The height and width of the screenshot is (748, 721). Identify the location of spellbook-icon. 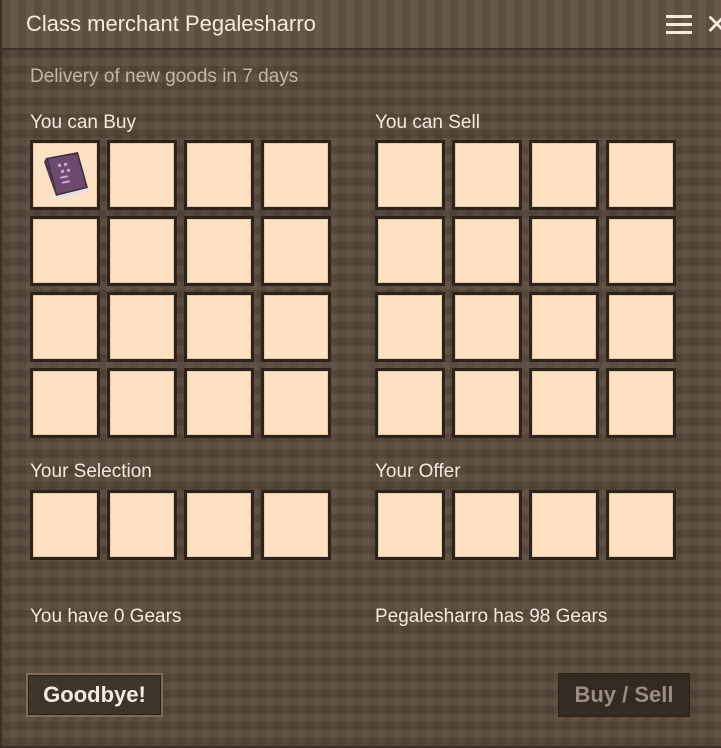
(66, 175).